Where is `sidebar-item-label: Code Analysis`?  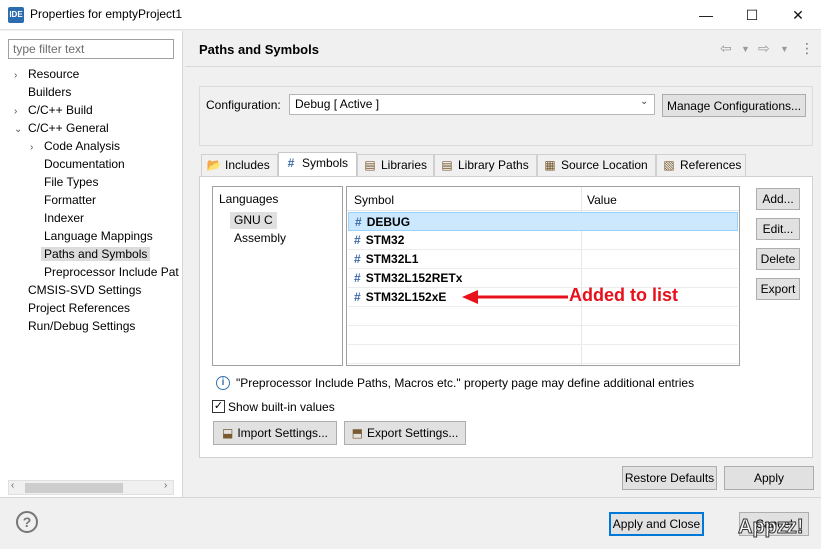 sidebar-item-label: Code Analysis is located at coordinates (82, 146).